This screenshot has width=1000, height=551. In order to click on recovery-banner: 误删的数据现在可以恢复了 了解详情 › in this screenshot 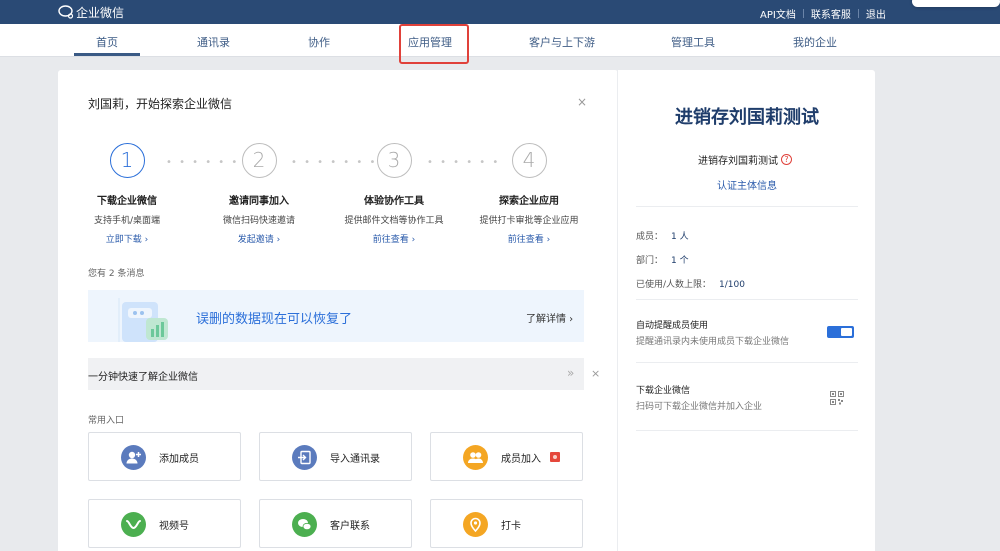, I will do `click(336, 316)`.